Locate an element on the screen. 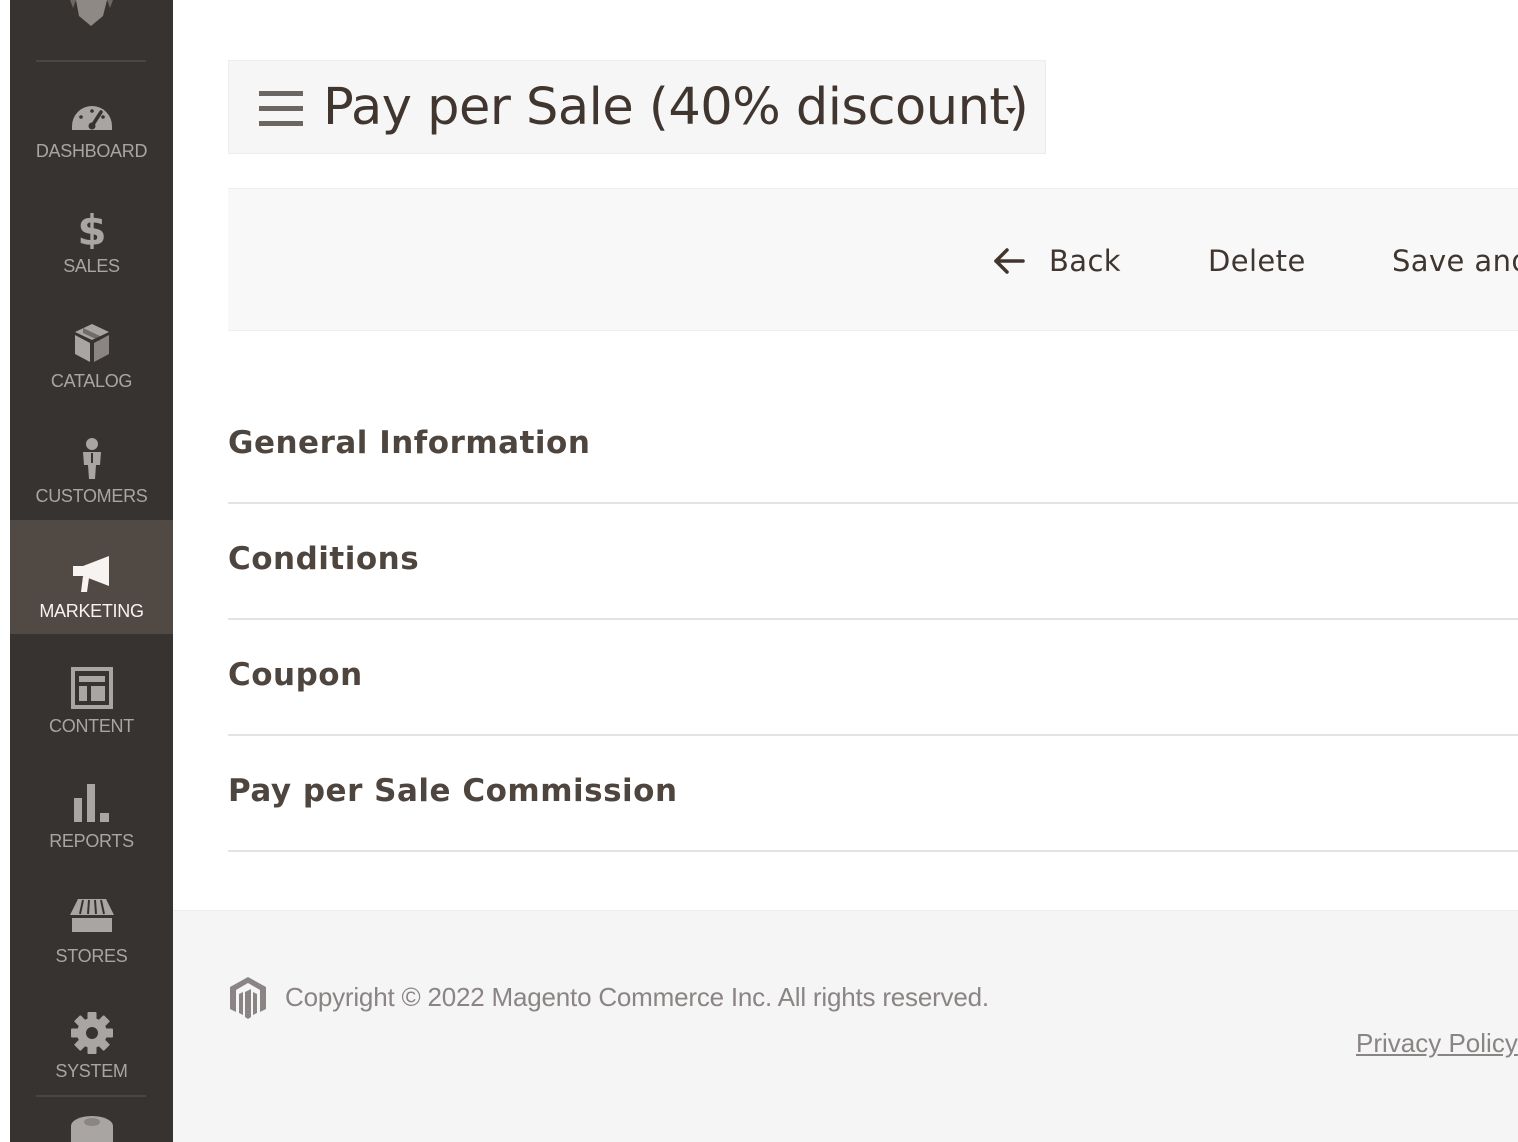  arrow-left-icon is located at coordinates (1009, 261).